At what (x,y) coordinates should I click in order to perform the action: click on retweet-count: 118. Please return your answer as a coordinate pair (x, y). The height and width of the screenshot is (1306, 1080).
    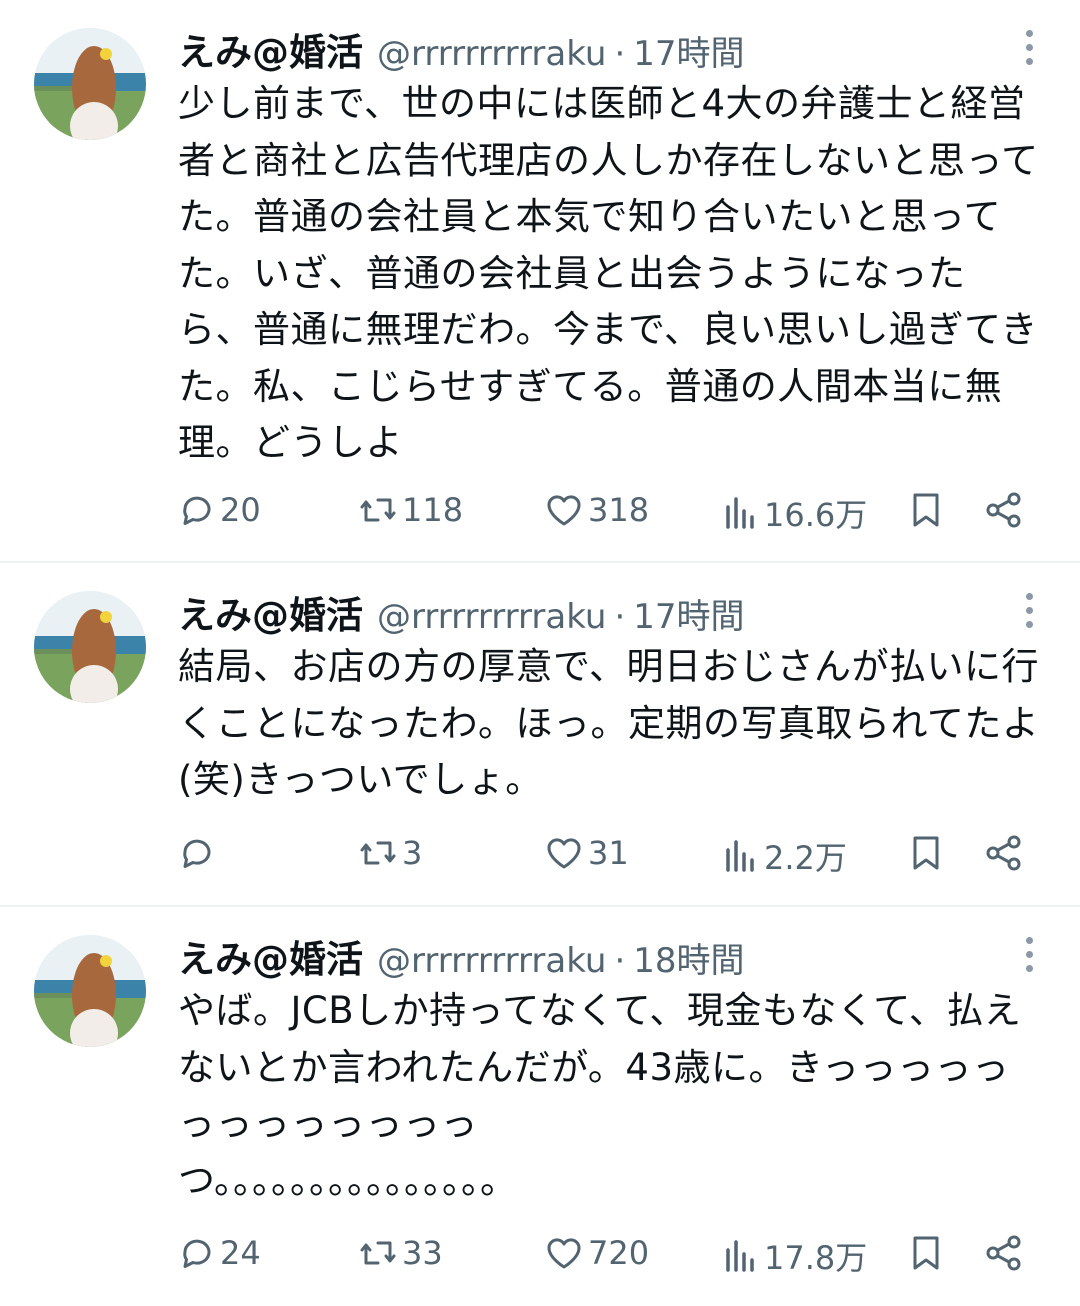
    Looking at the image, I should click on (433, 510).